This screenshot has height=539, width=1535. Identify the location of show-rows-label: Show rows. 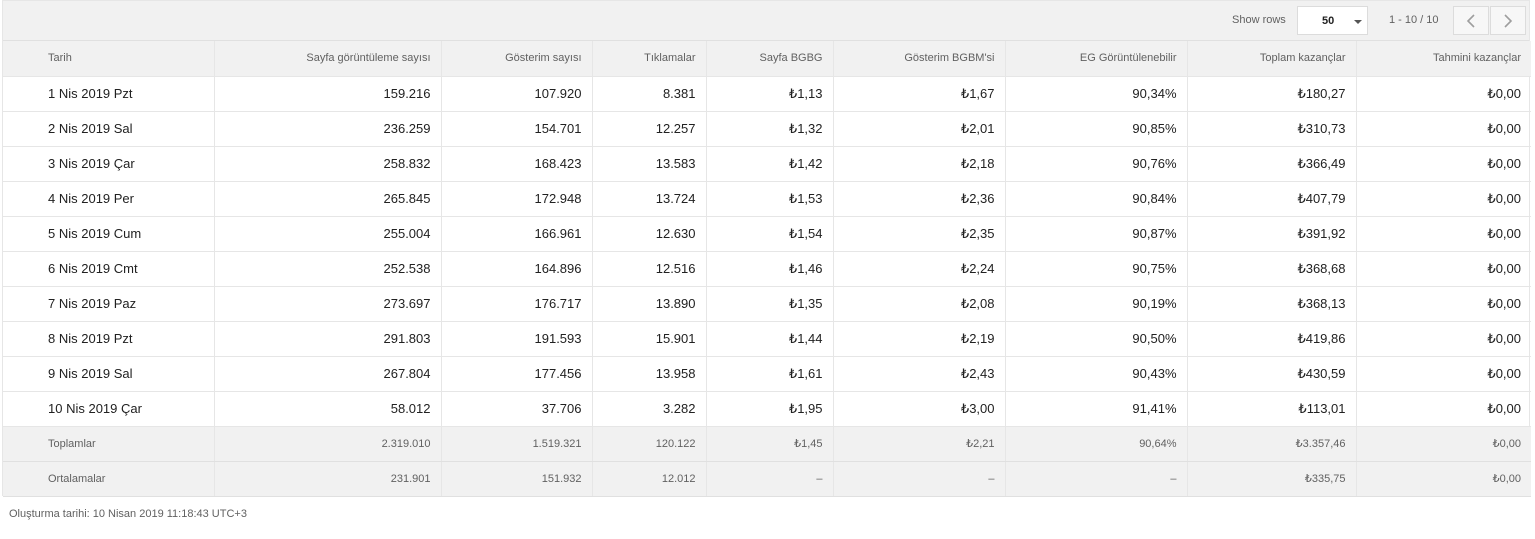
(1259, 20).